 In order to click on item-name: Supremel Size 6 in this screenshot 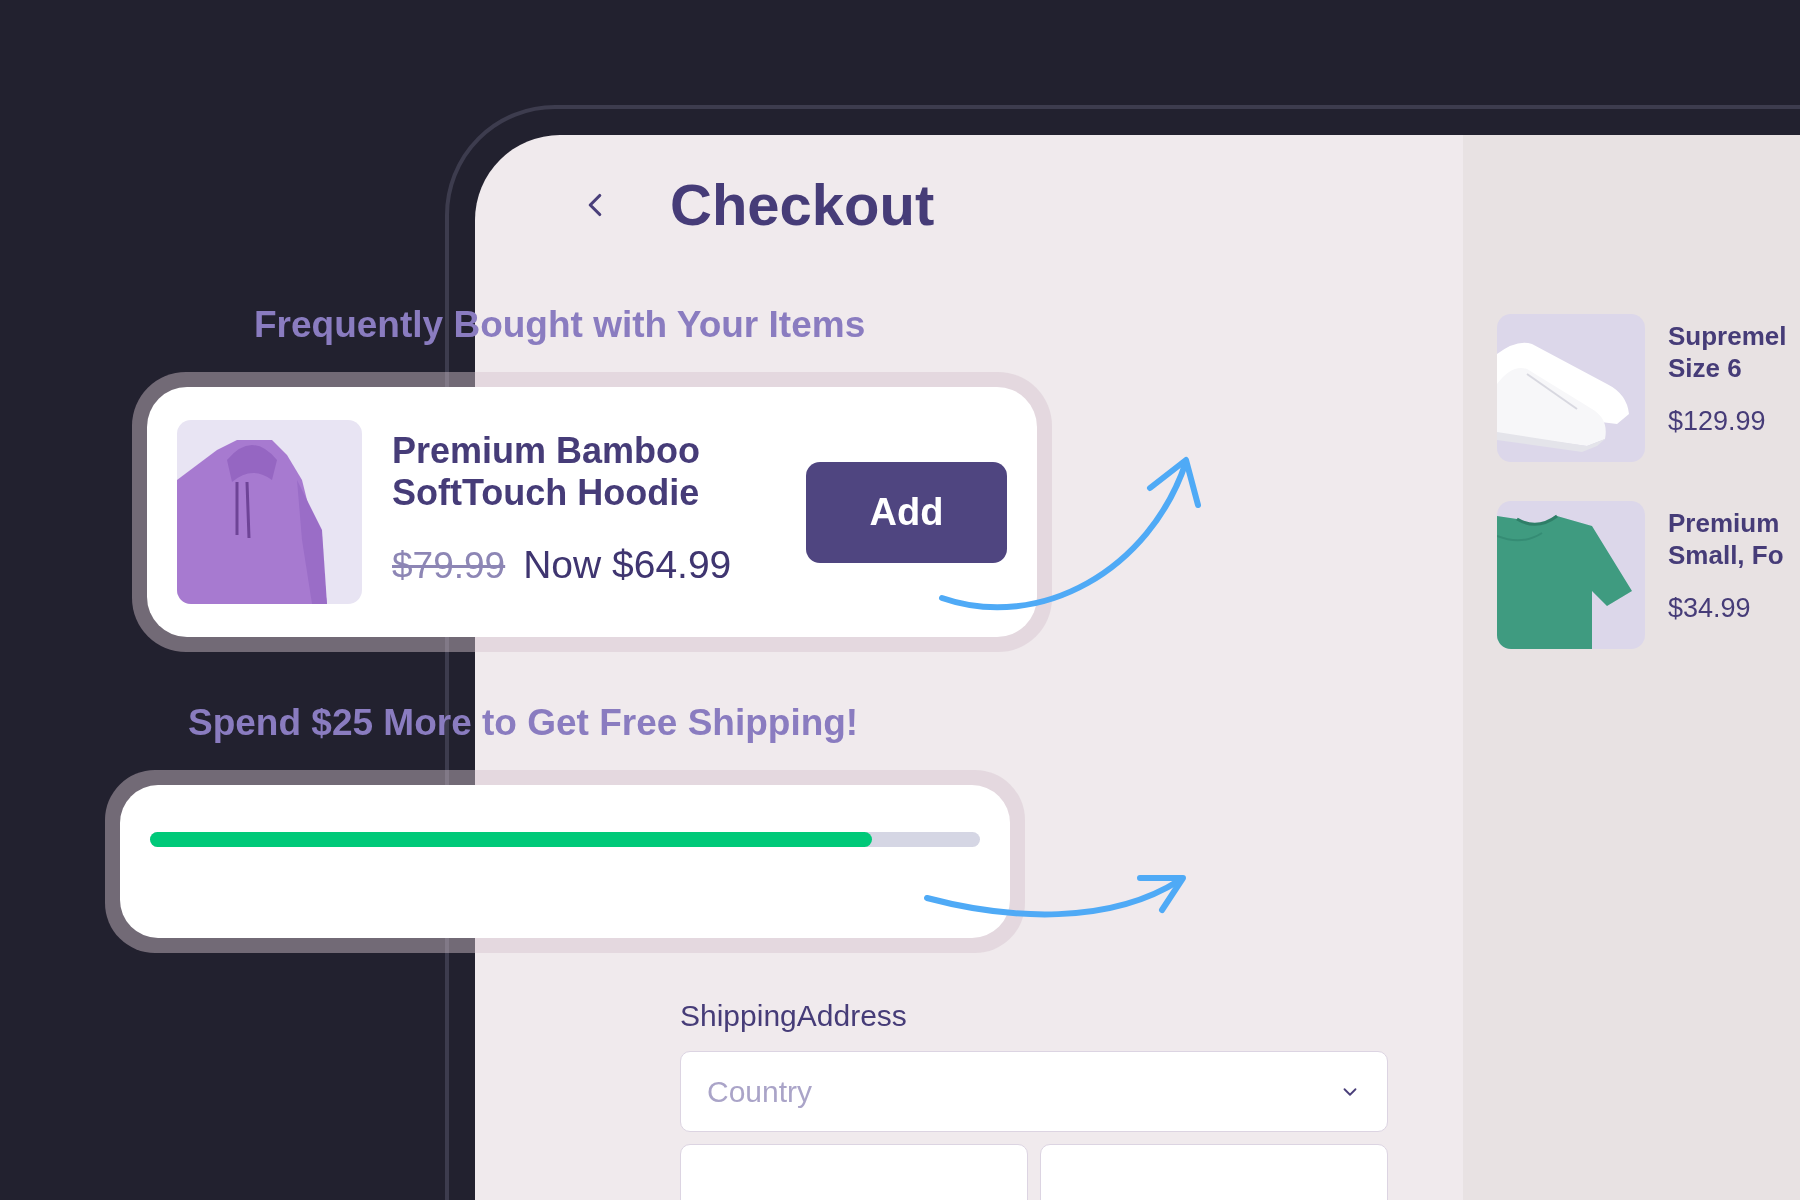, I will do `click(1727, 352)`.